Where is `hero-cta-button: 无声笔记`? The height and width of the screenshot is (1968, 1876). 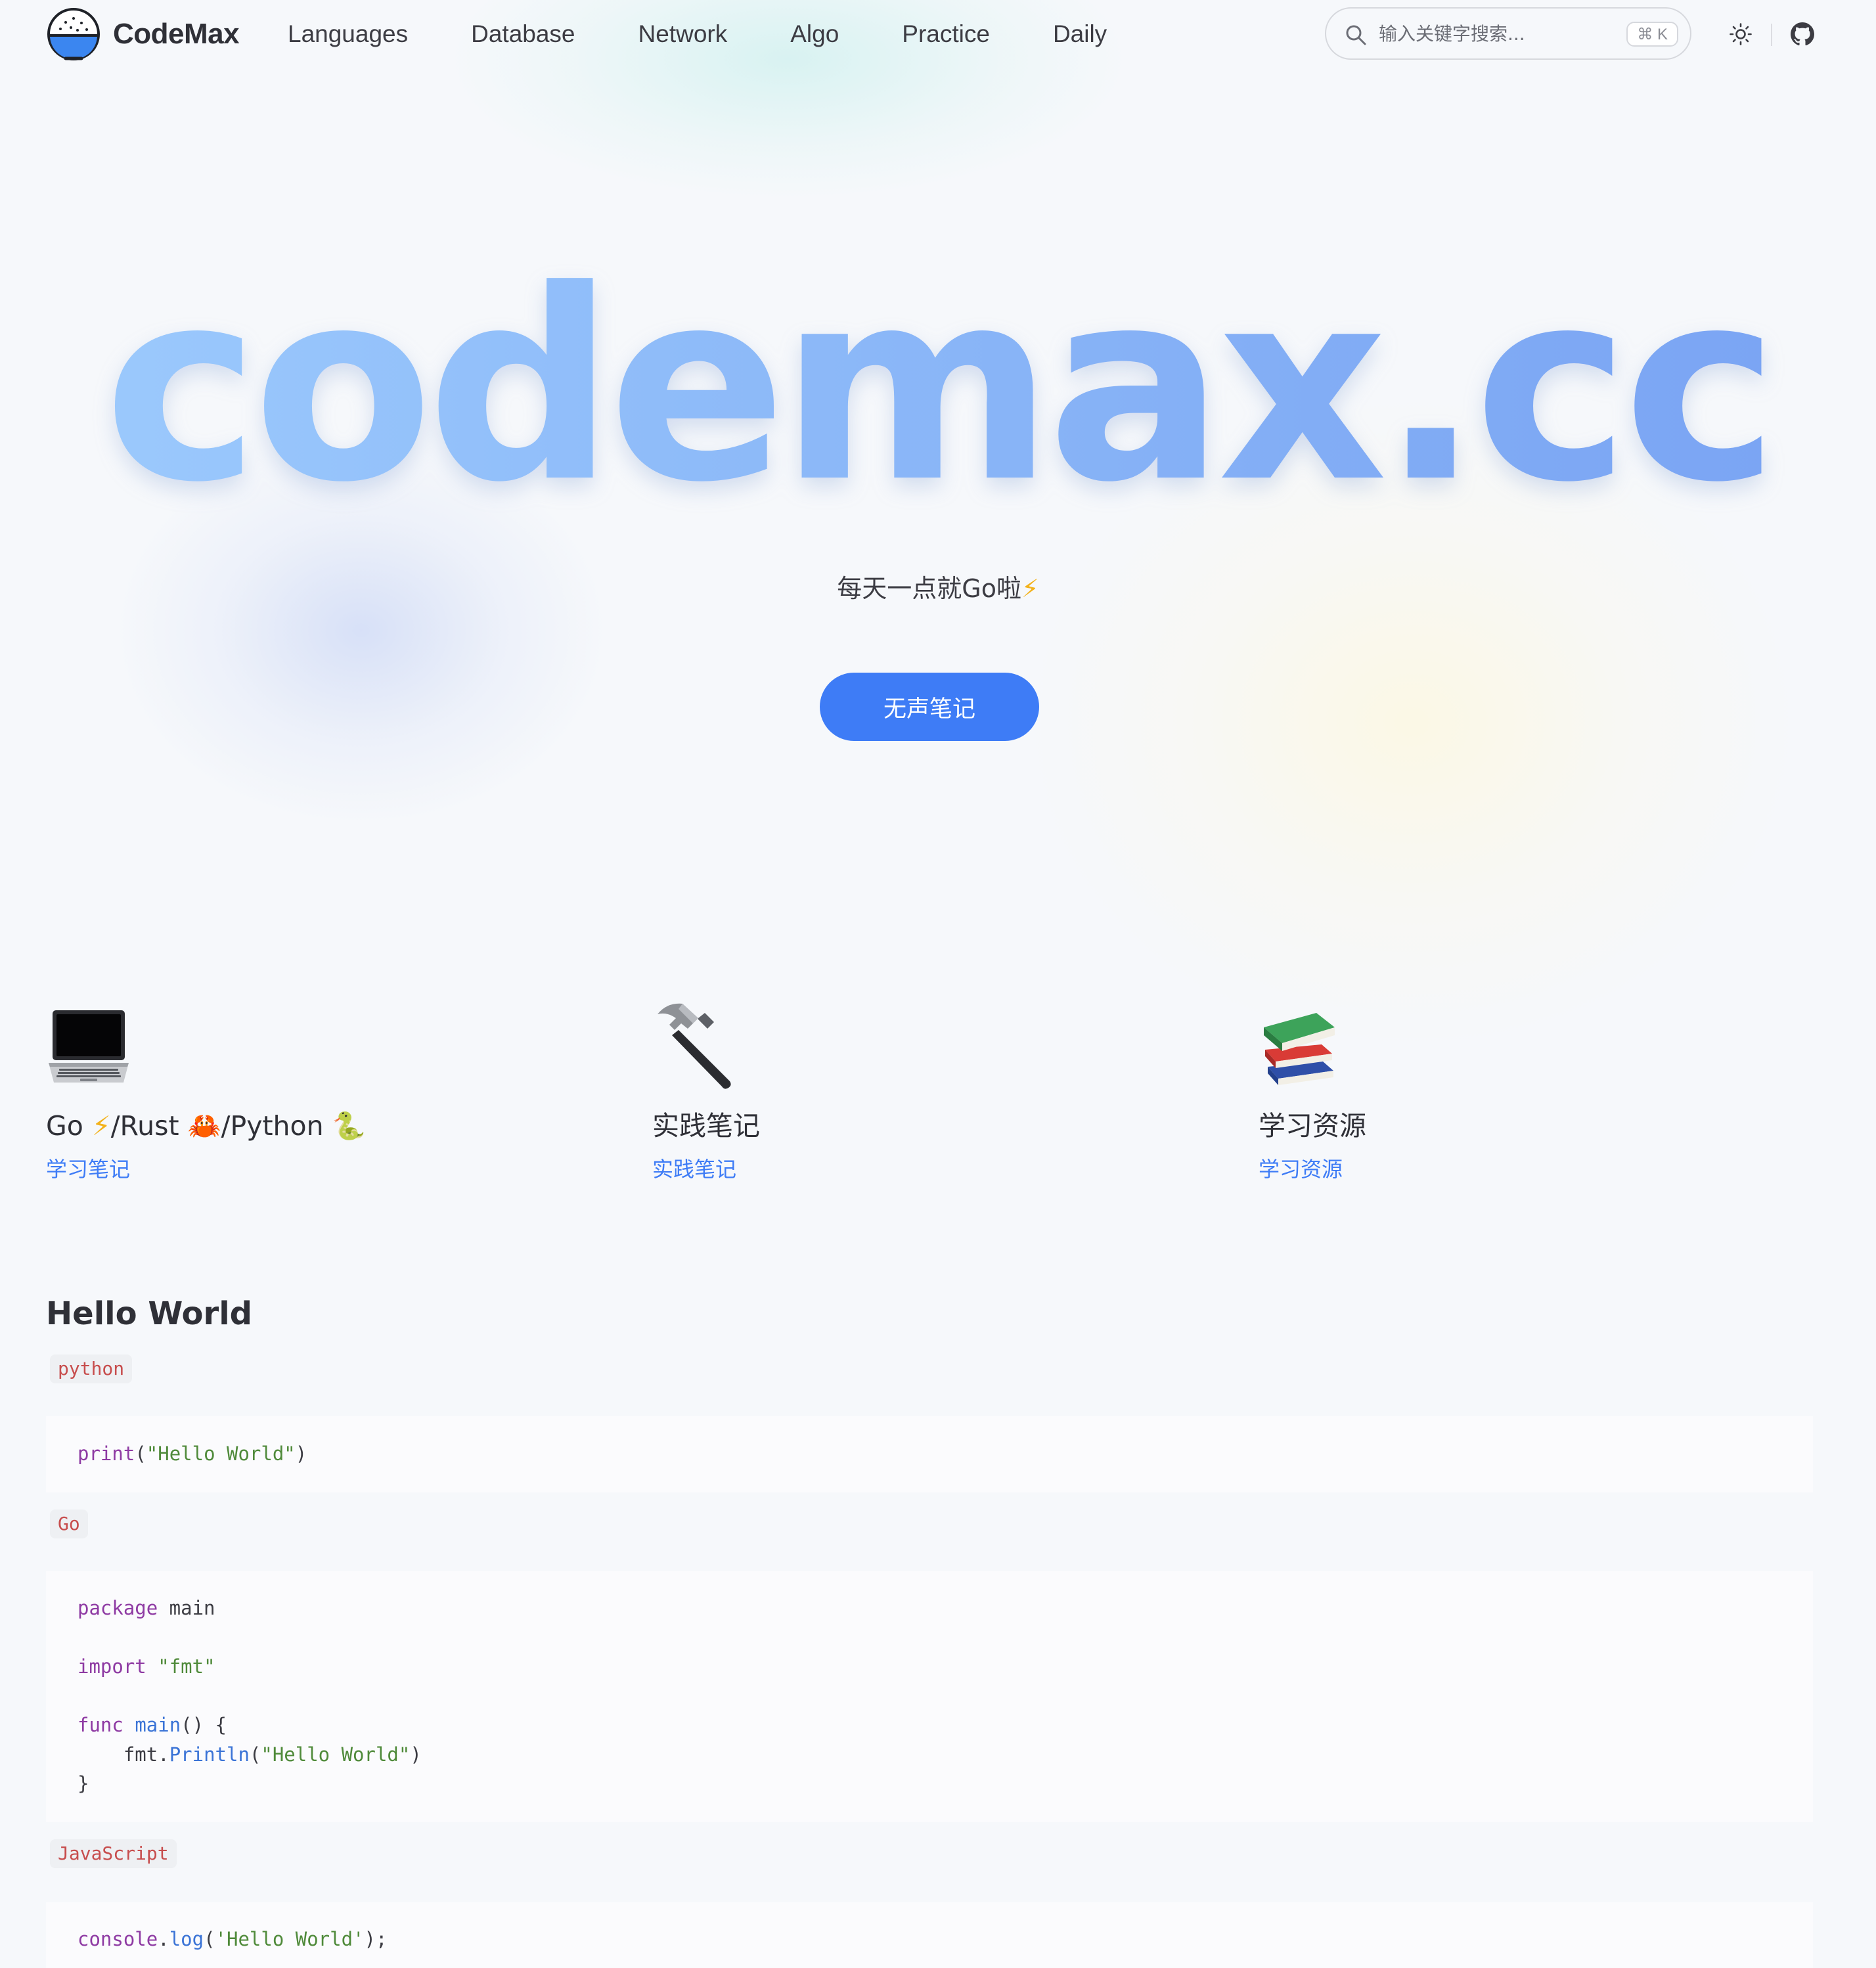 hero-cta-button: 无声笔记 is located at coordinates (929, 707).